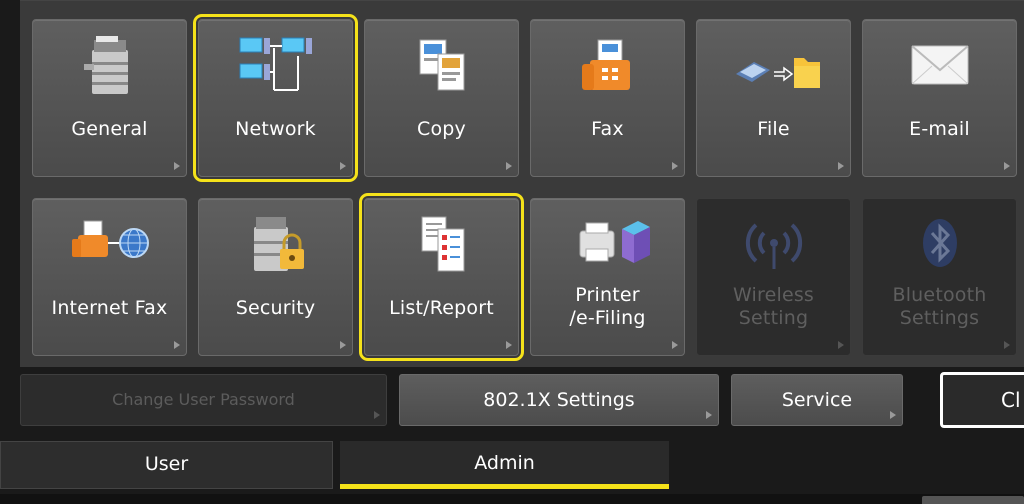 Image resolution: width=1024 pixels, height=504 pixels. What do you see at coordinates (773, 246) in the screenshot?
I see `wireless-icon` at bounding box center [773, 246].